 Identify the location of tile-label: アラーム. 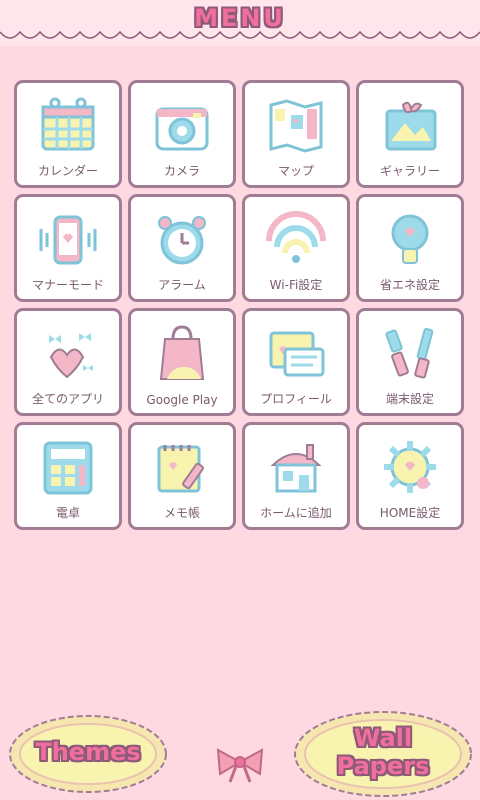
(182, 285).